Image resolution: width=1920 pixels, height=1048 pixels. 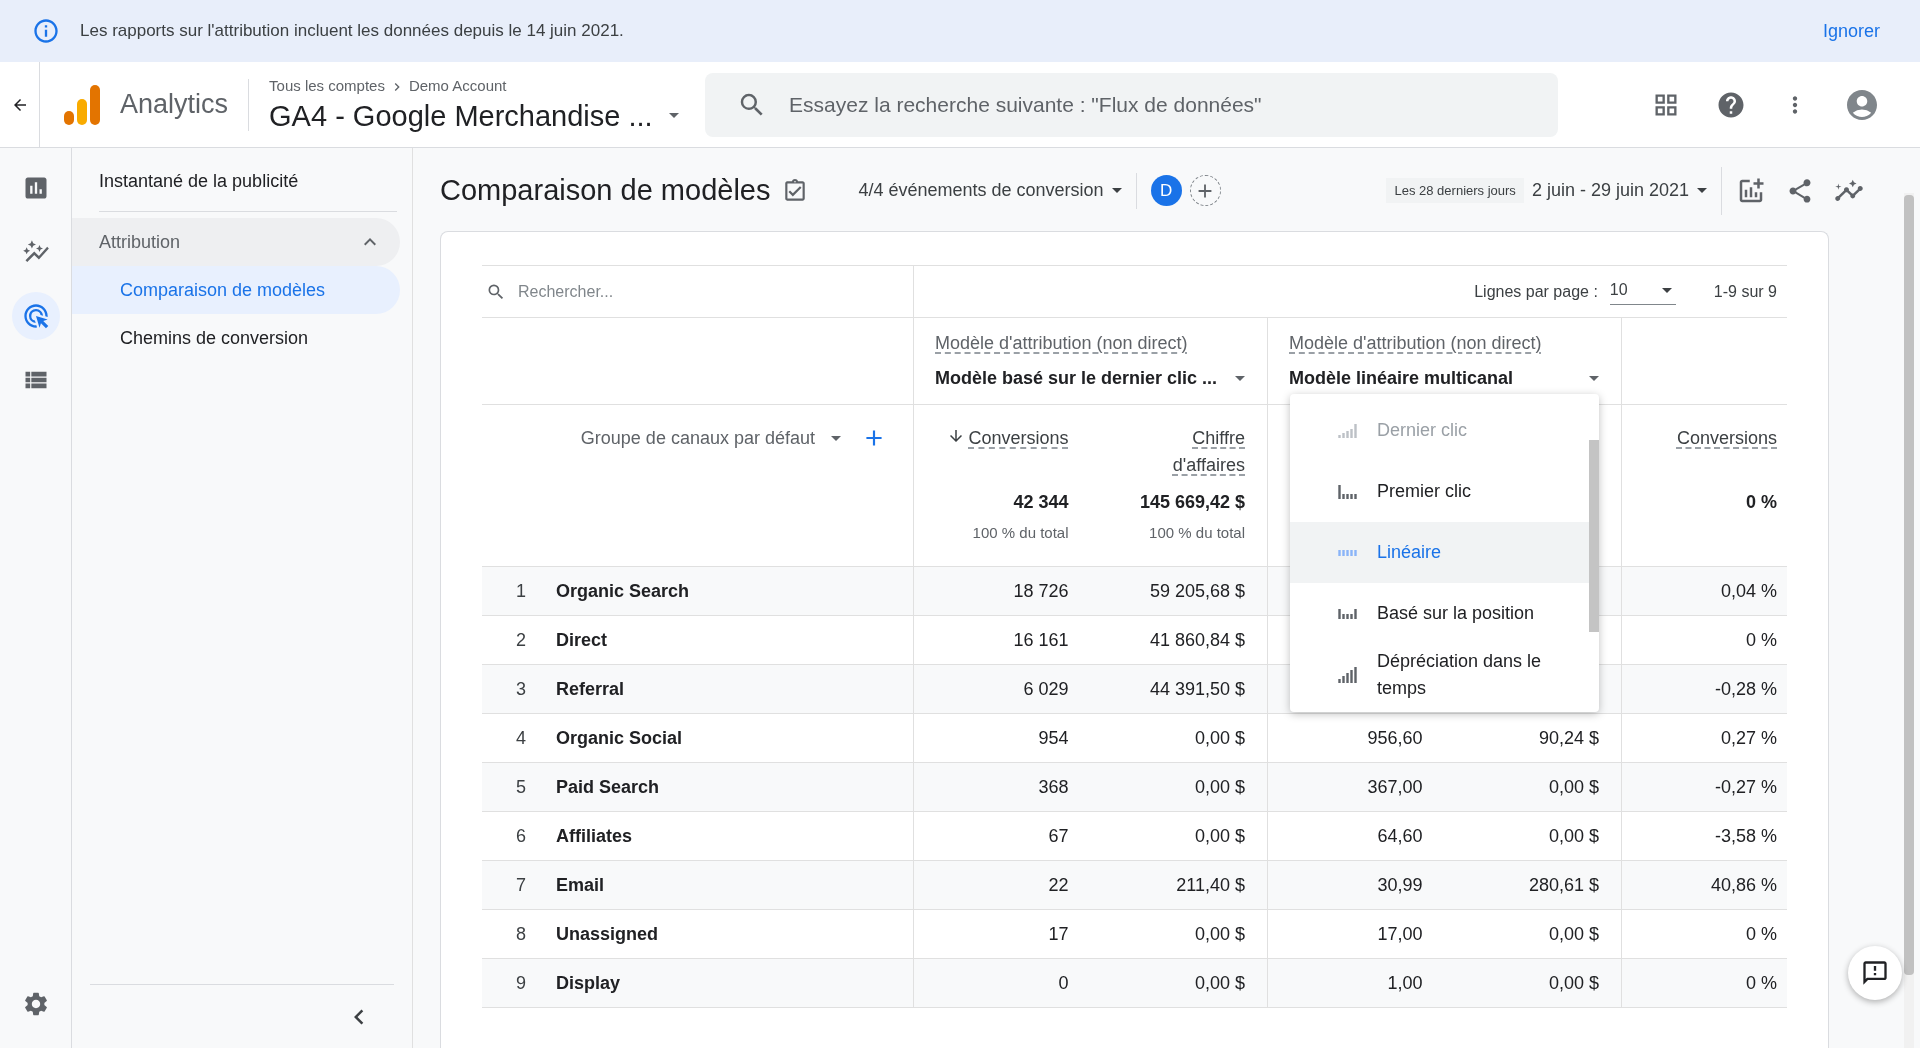 What do you see at coordinates (1058, 836) in the screenshot?
I see `table-cell-text: 67` at bounding box center [1058, 836].